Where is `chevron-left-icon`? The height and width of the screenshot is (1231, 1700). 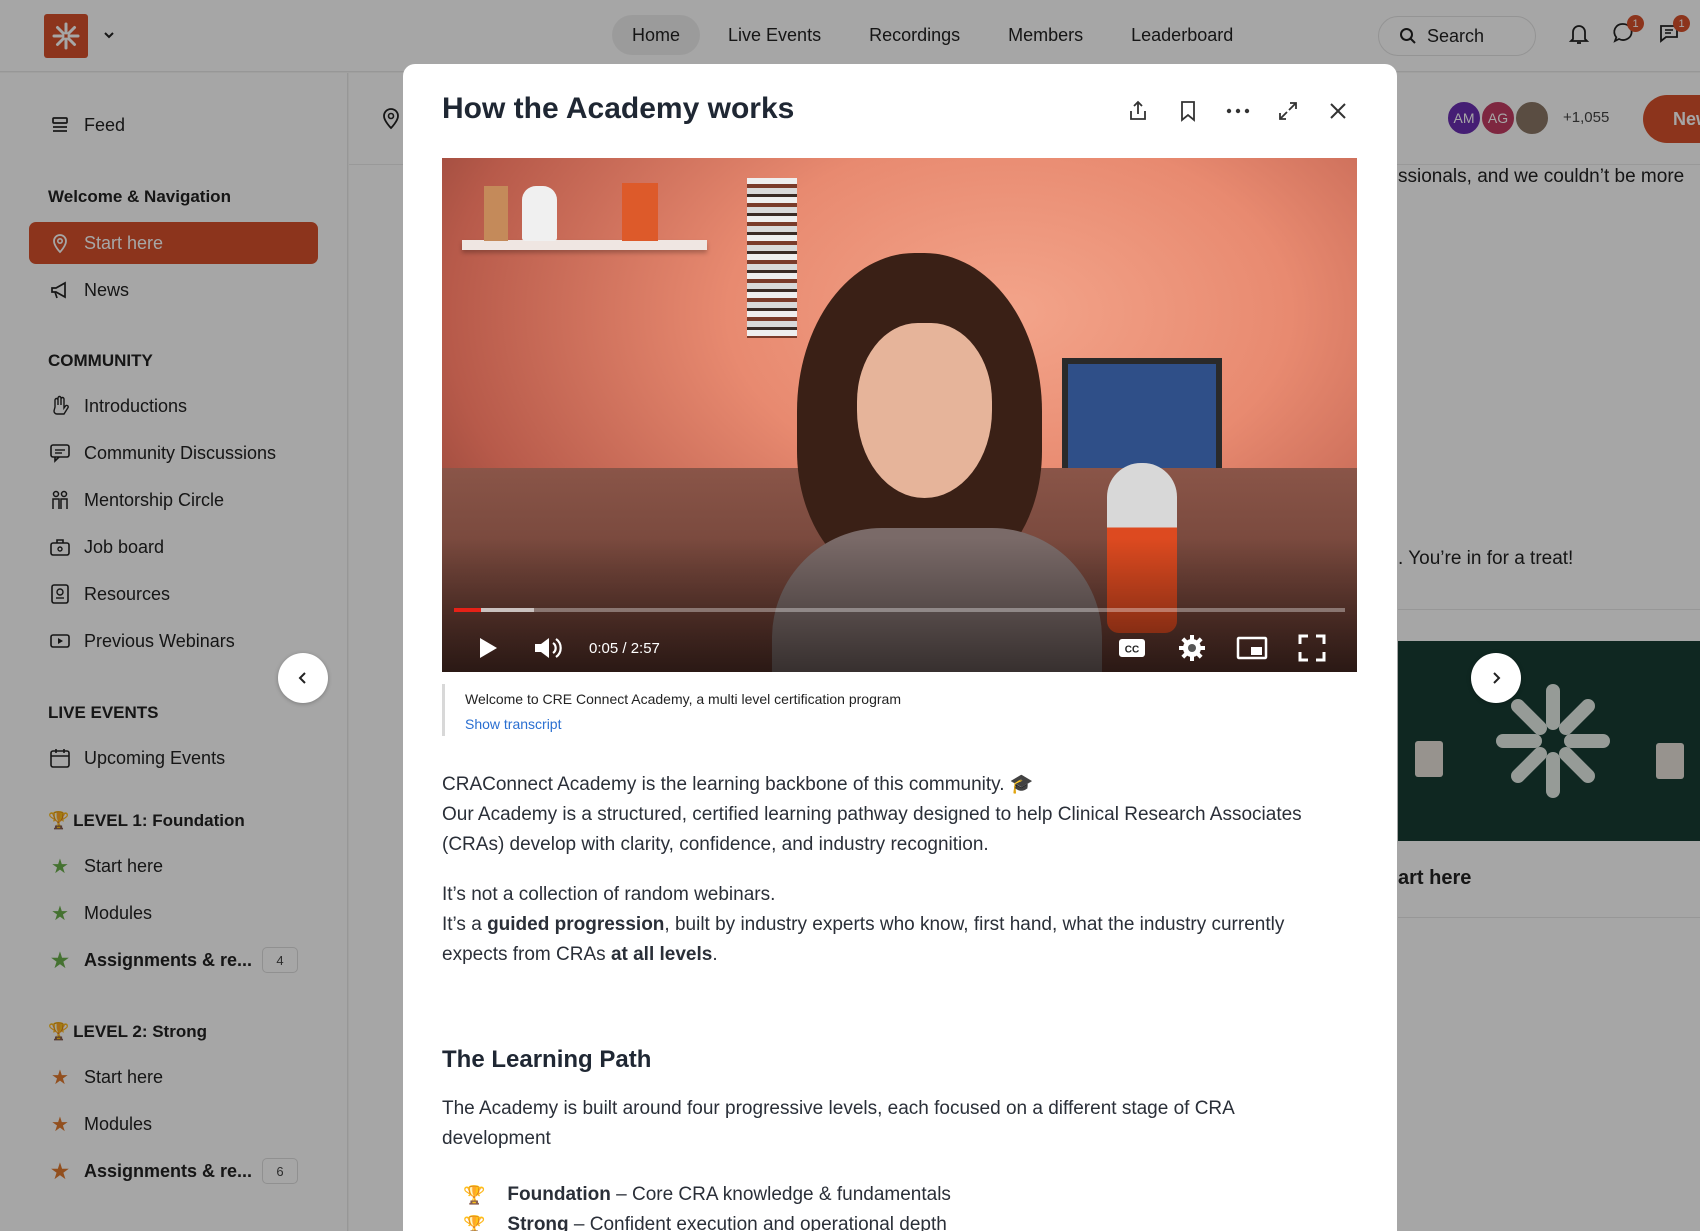
chevron-left-icon is located at coordinates (303, 678).